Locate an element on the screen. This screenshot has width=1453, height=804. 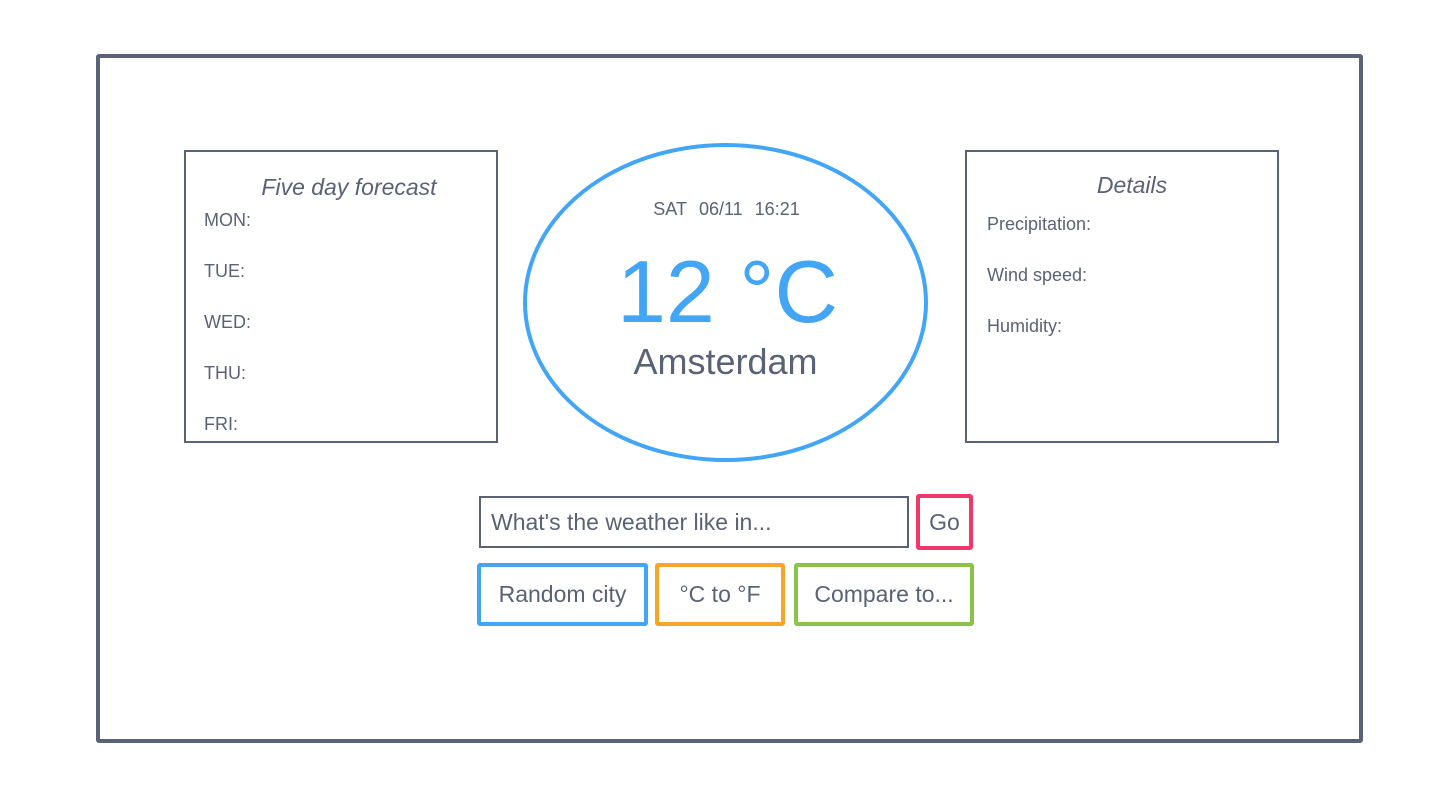
details-title: Details is located at coordinates (1132, 185).